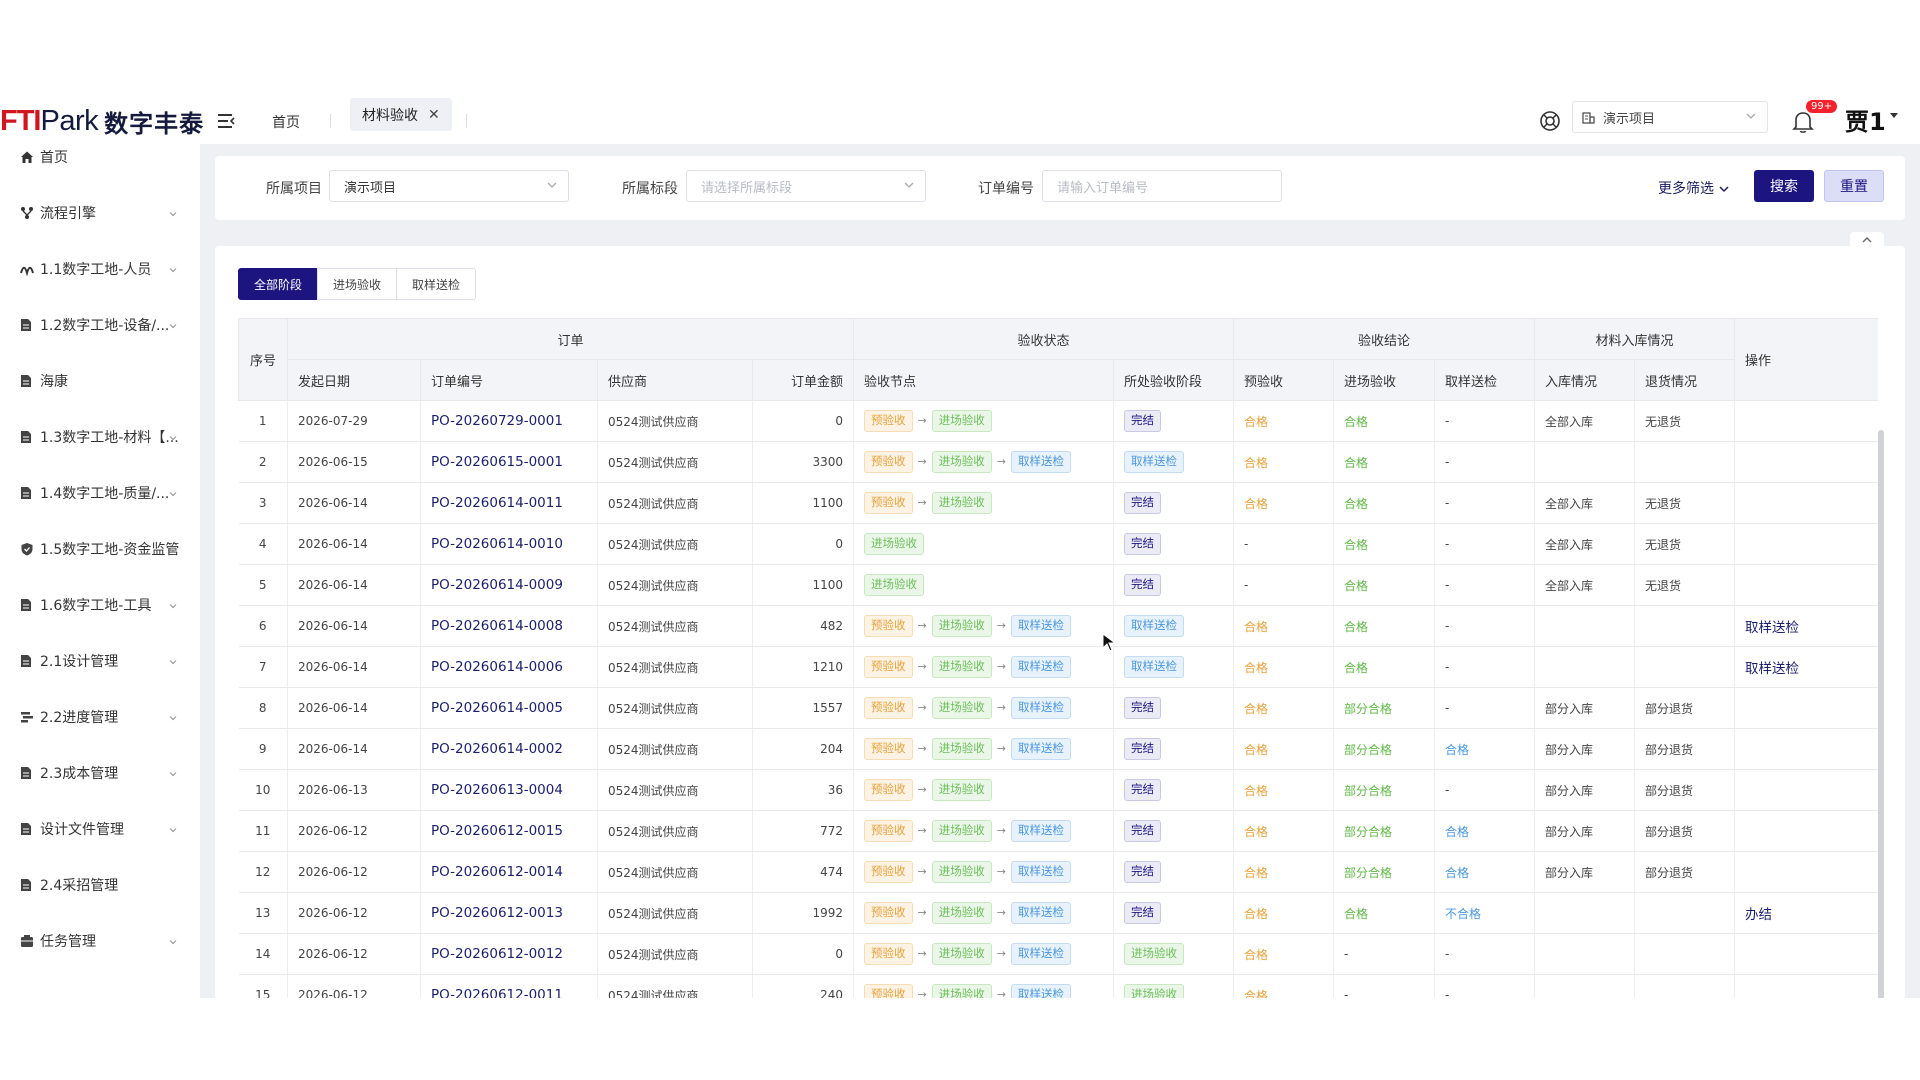 The image size is (1920, 1080). I want to click on tab-entry-acceptance: 进场验收, so click(357, 284).